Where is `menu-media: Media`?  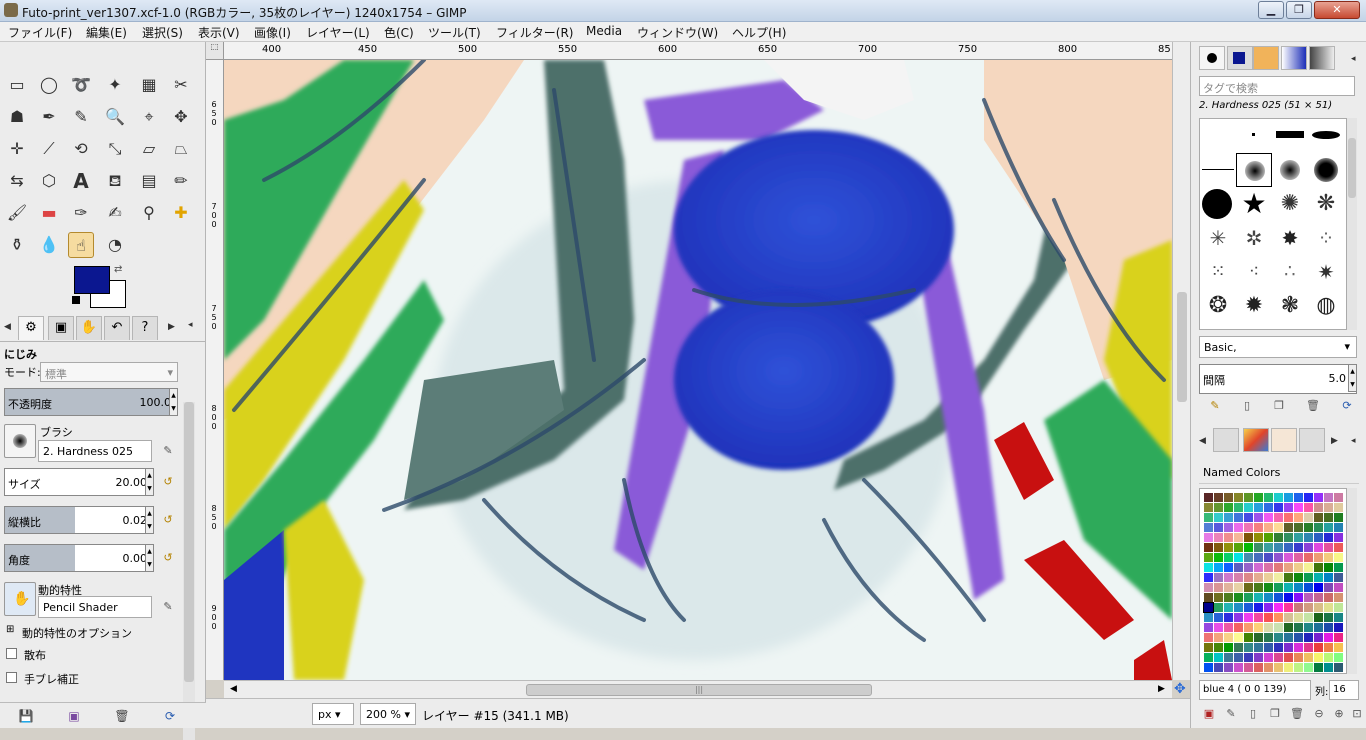
menu-media: Media is located at coordinates (604, 31).